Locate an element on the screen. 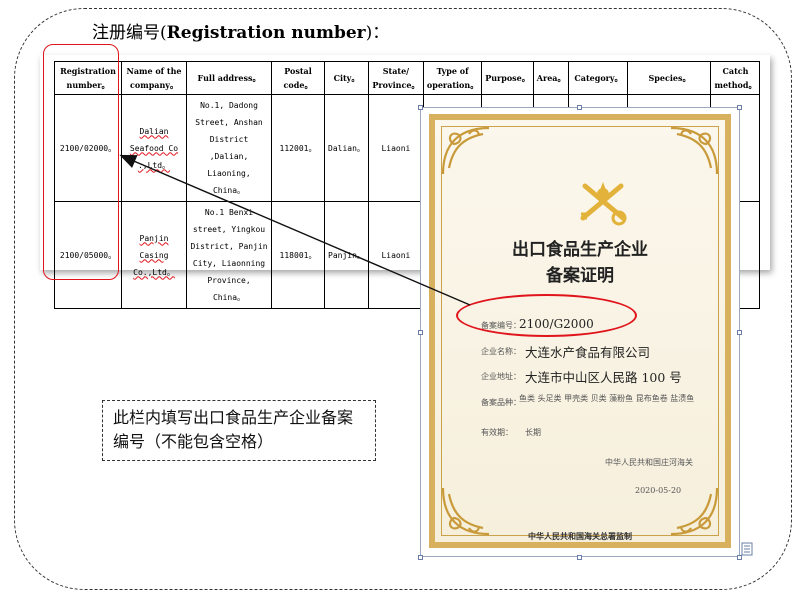  title-bold: Registration number is located at coordinates (266, 33).